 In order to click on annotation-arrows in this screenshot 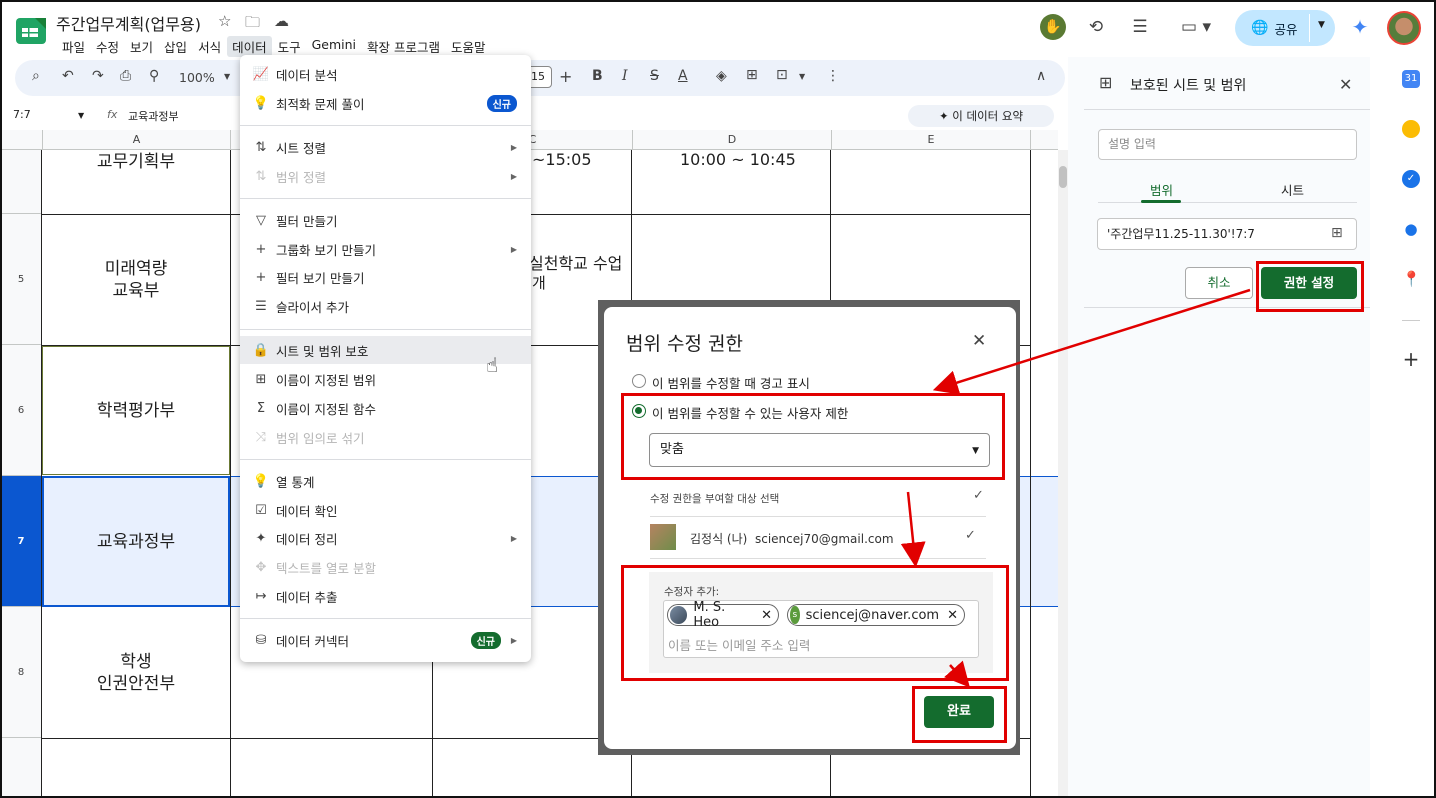, I will do `click(1075, 488)`.